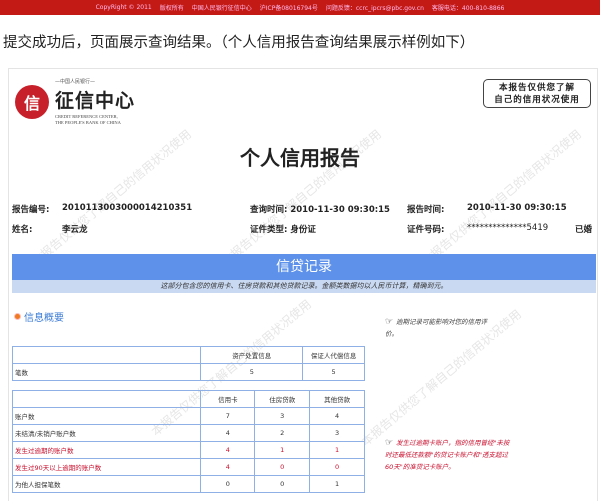  I want to click on copyright: CopyRight © 2011, so click(123, 7).